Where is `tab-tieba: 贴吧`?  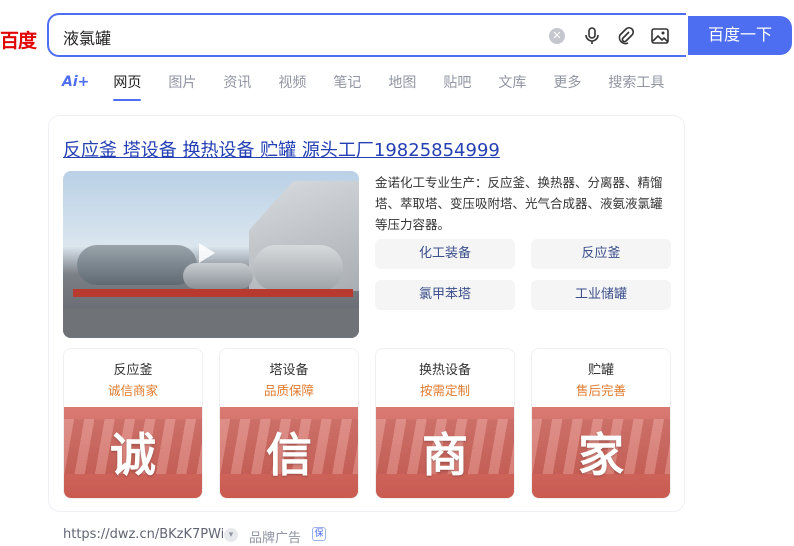
tab-tieba: 贴吧 is located at coordinates (457, 82).